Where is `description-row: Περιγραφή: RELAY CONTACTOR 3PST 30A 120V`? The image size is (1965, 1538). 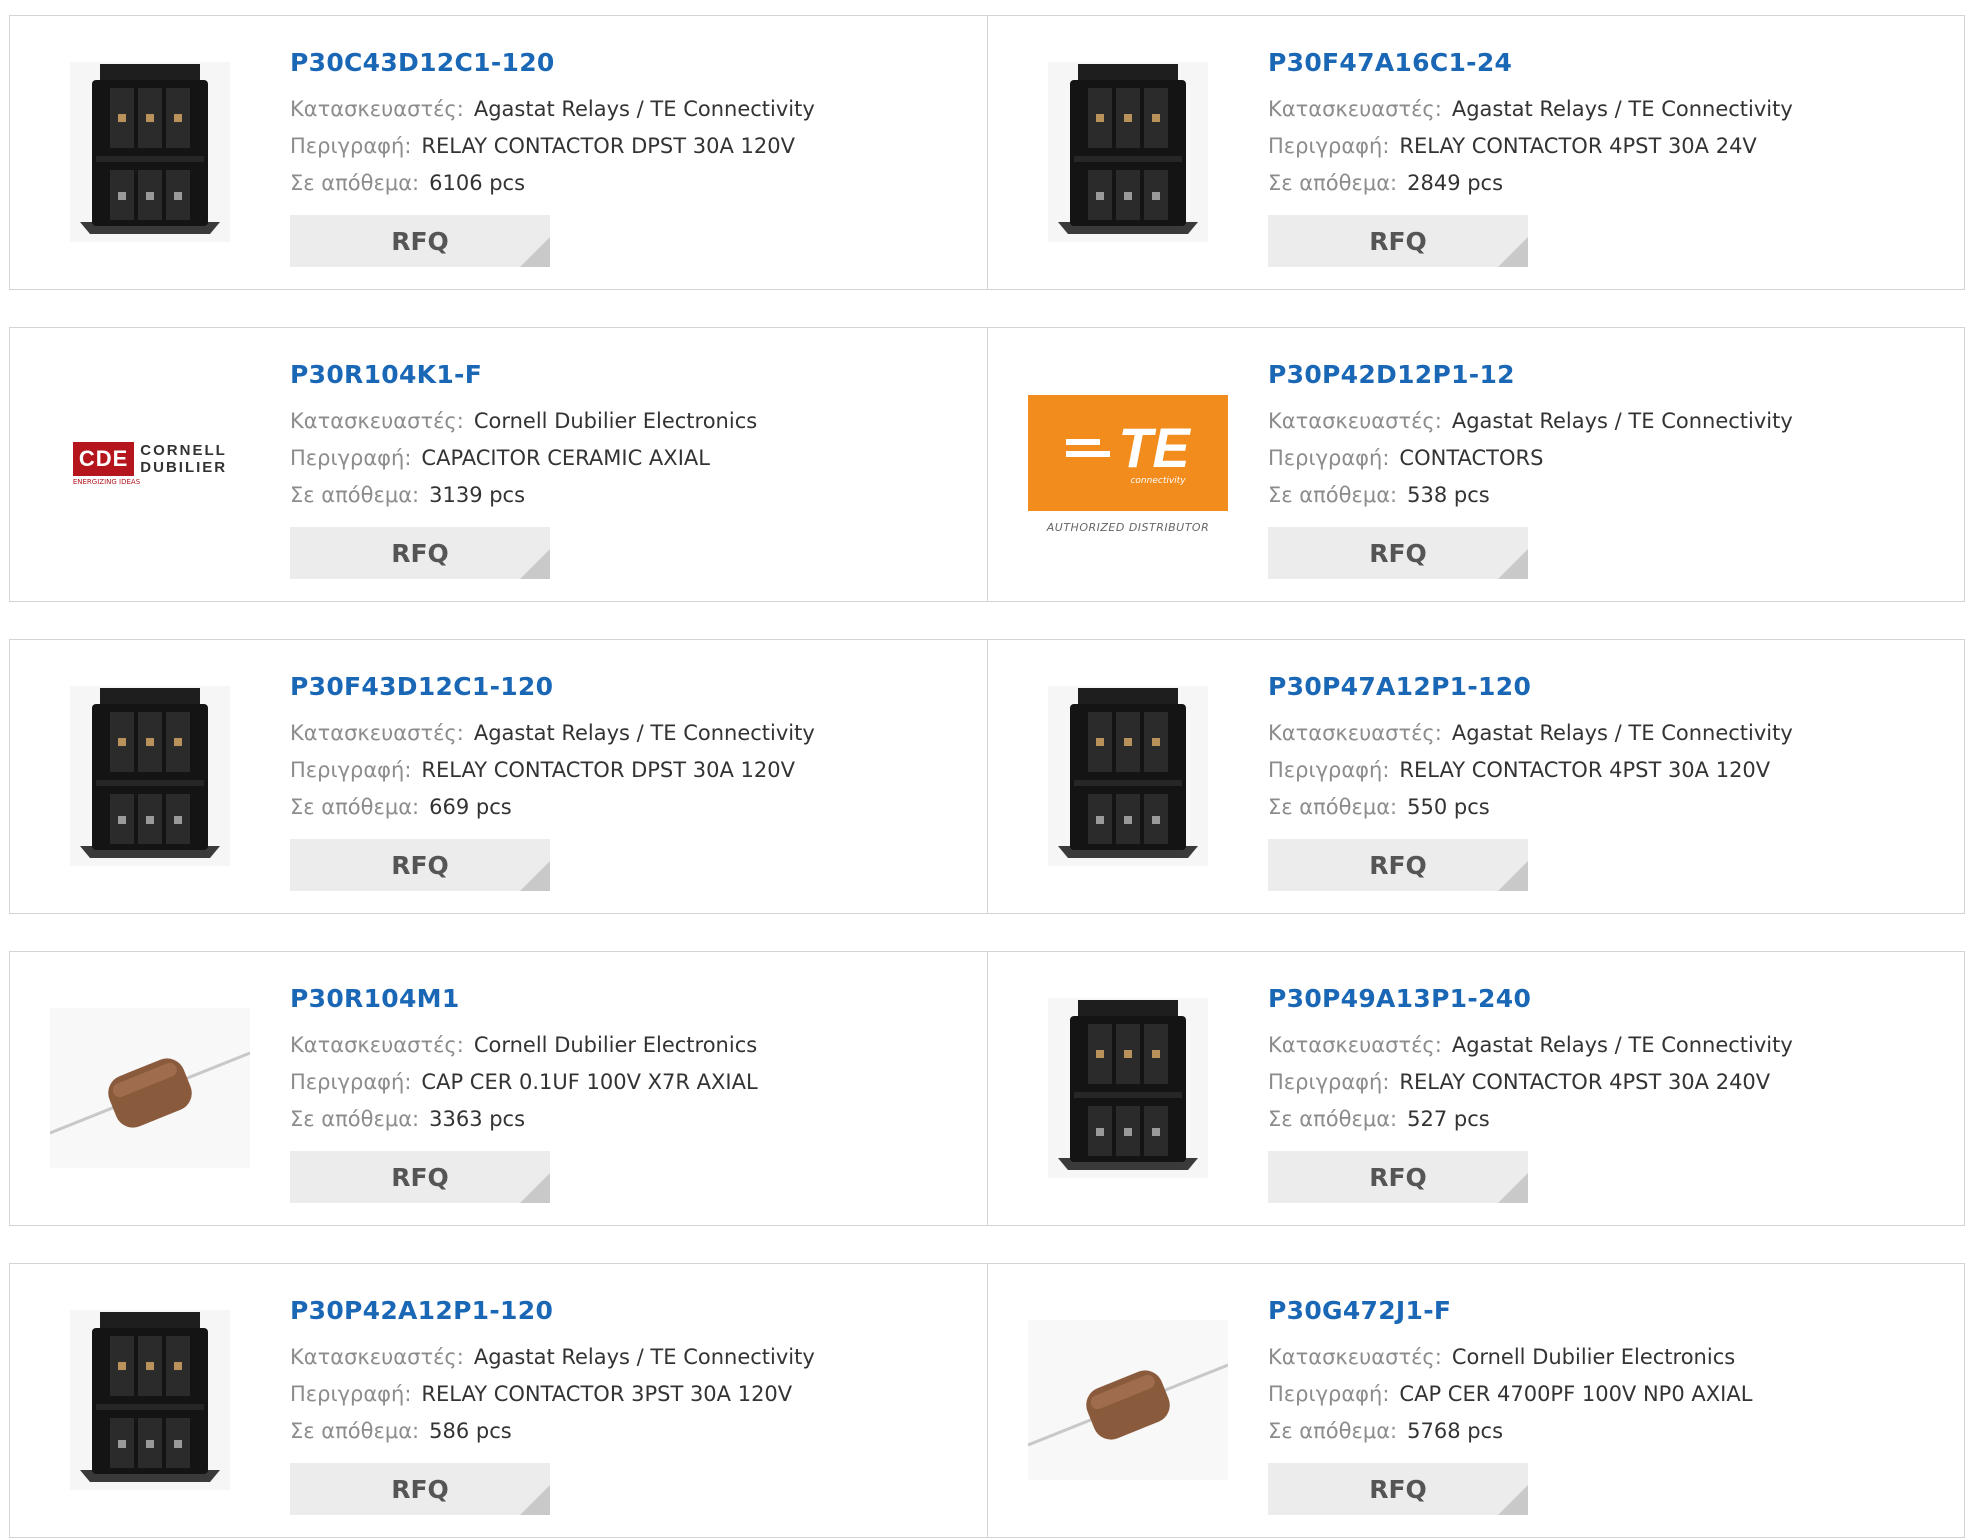
description-row: Περιγραφή: RELAY CONTACTOR 3PST 30A 120V is located at coordinates (552, 1394).